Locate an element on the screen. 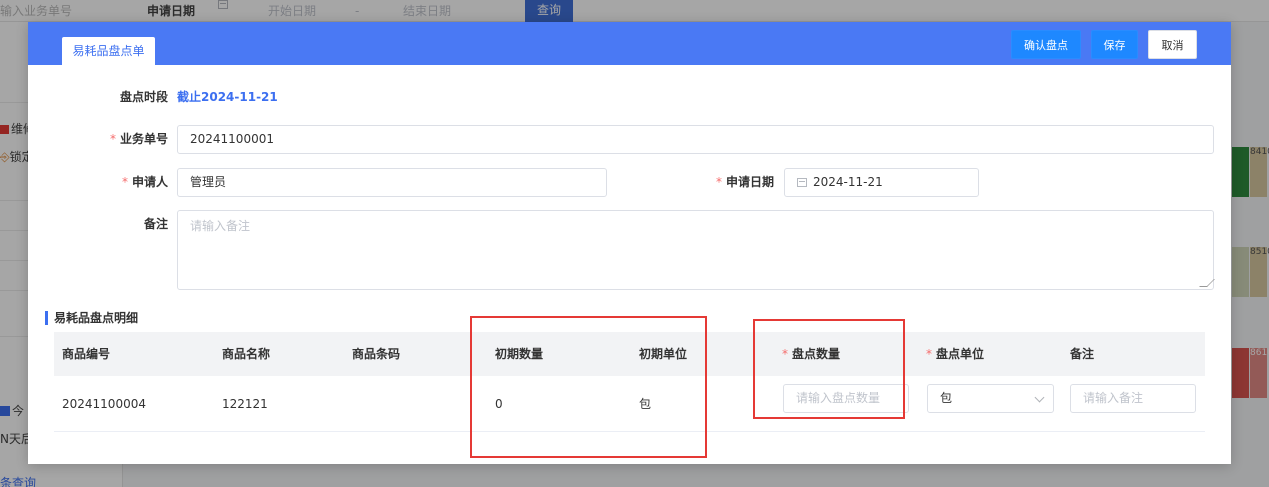 The width and height of the screenshot is (1269, 487). dialog-header: 易耗品盘点单 确认盘点 保存 取消 is located at coordinates (629, 43).